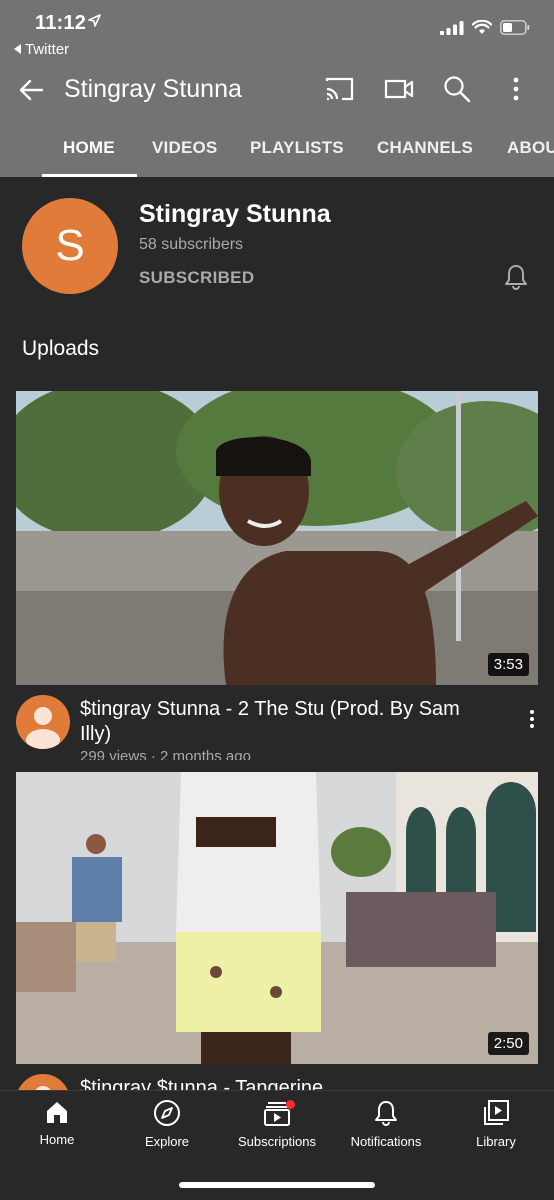 The height and width of the screenshot is (1200, 554). Describe the element at coordinates (235, 214) in the screenshot. I see `channel-name: Stingray Stunna` at that location.